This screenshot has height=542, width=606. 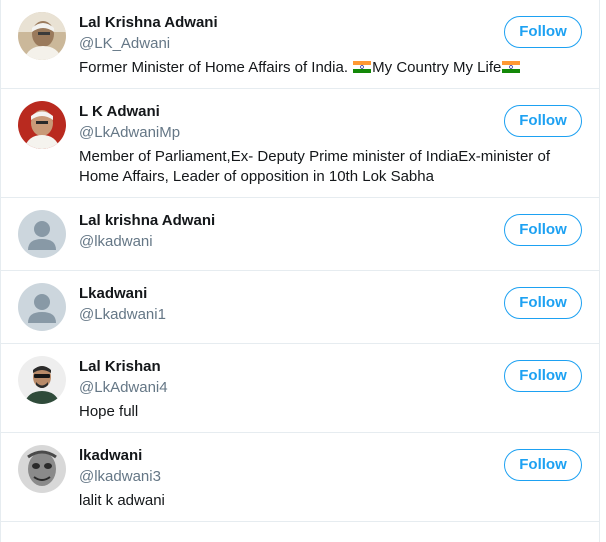 I want to click on user-handle: @lkadwani3, so click(x=279, y=477).